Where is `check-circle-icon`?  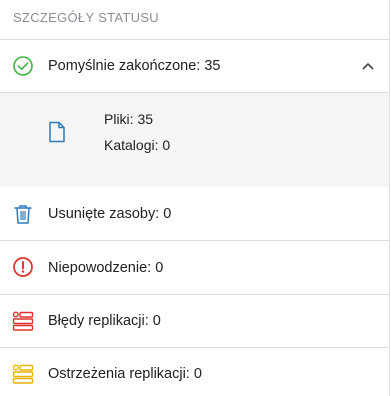
check-circle-icon is located at coordinates (23, 66).